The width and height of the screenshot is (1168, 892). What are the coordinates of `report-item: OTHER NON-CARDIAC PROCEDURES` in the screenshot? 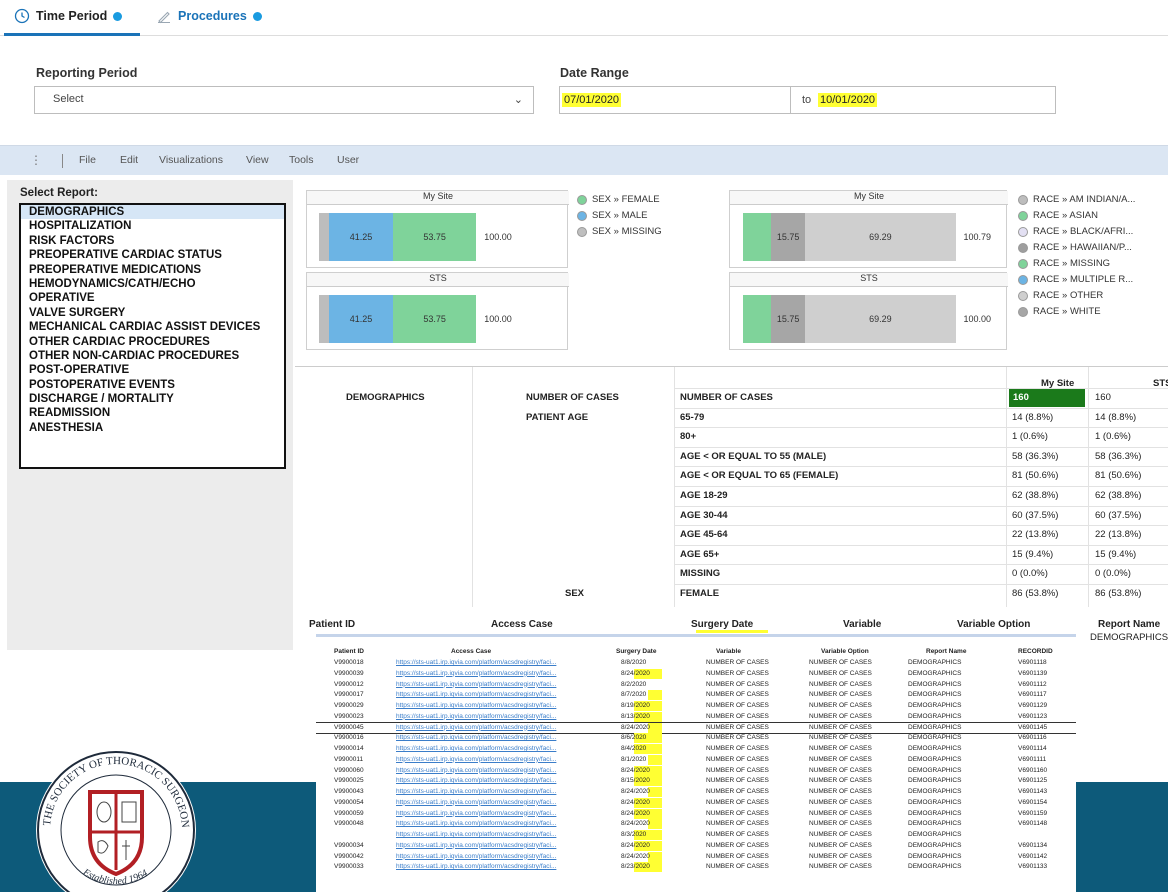 It's located at (152, 356).